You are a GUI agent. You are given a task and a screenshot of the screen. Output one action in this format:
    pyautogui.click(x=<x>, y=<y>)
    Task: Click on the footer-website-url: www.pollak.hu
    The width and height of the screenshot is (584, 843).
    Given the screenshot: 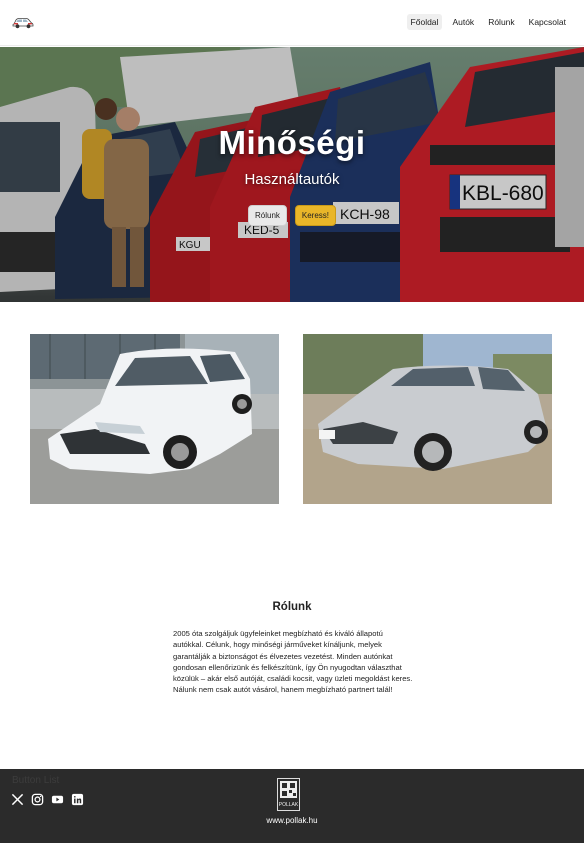 What is the action you would take?
    pyautogui.click(x=292, y=820)
    